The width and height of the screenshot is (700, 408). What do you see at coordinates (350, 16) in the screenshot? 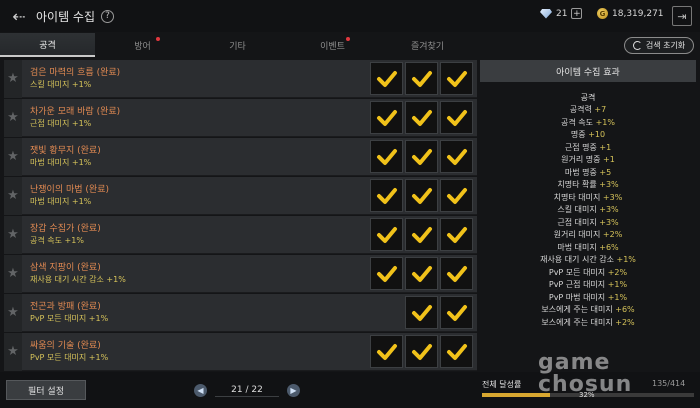
I see `top-bar: ⇠ 아이템 수집 ? 21 + G 18,319,271 ⇥` at bounding box center [350, 16].